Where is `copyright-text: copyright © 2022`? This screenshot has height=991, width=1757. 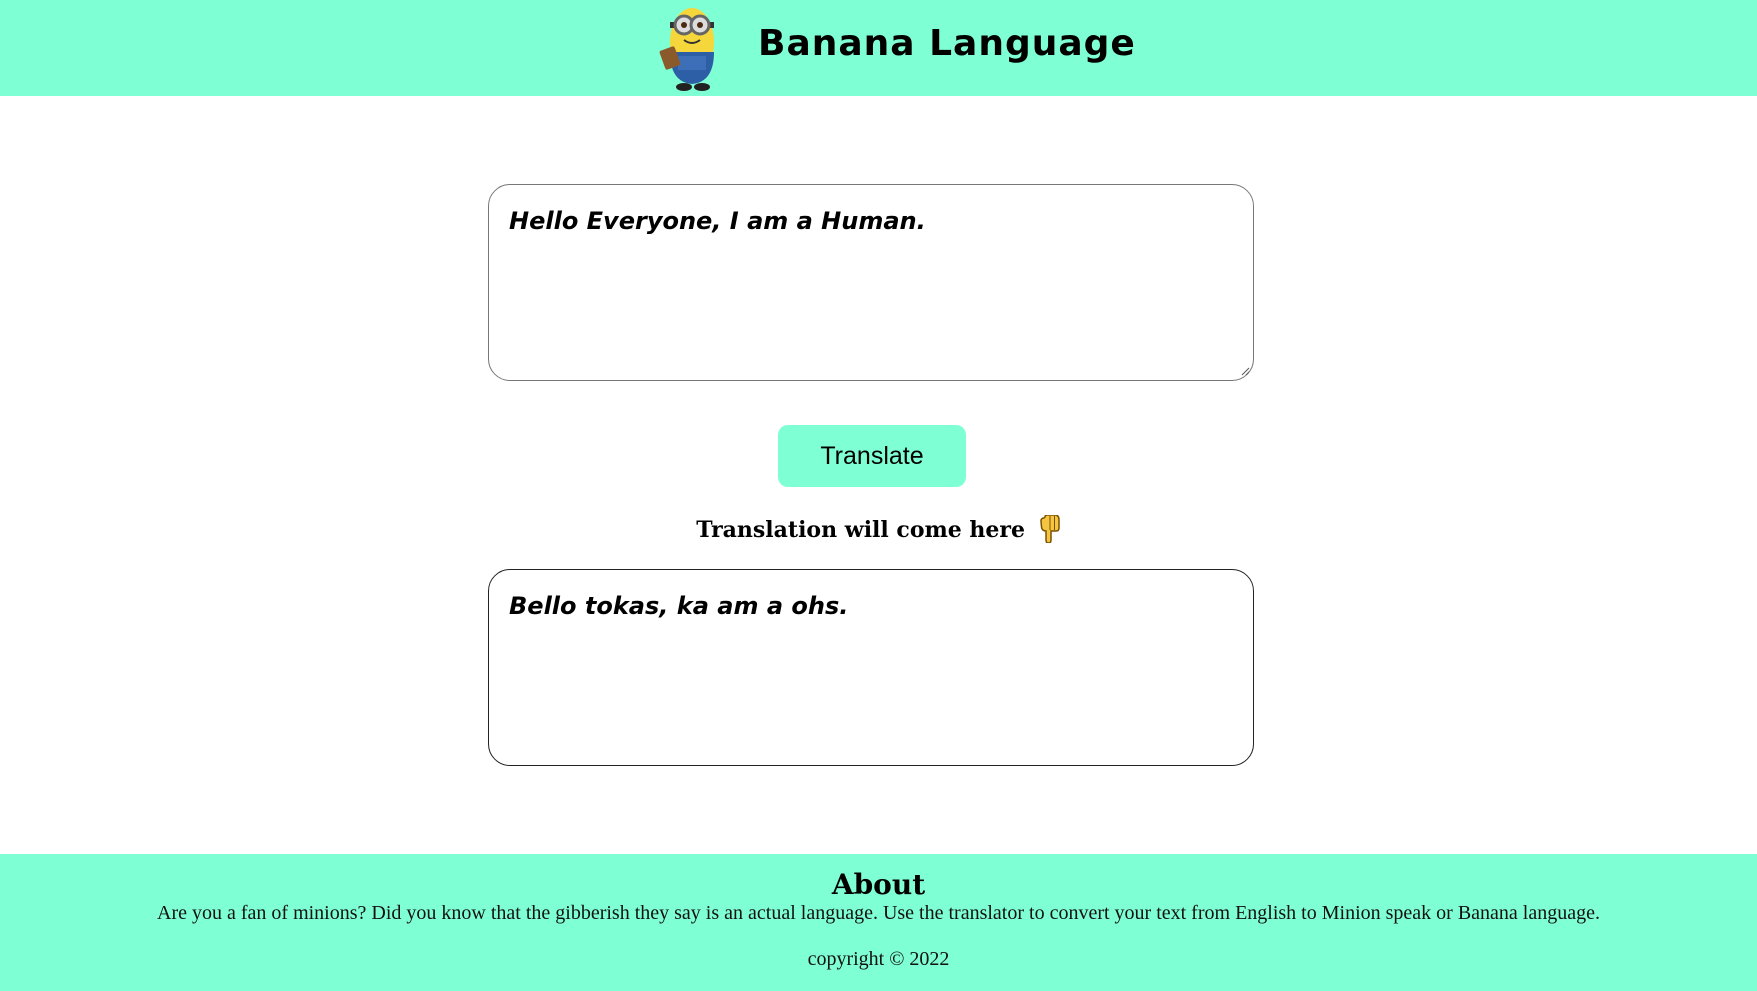 copyright-text: copyright © 2022 is located at coordinates (878, 959).